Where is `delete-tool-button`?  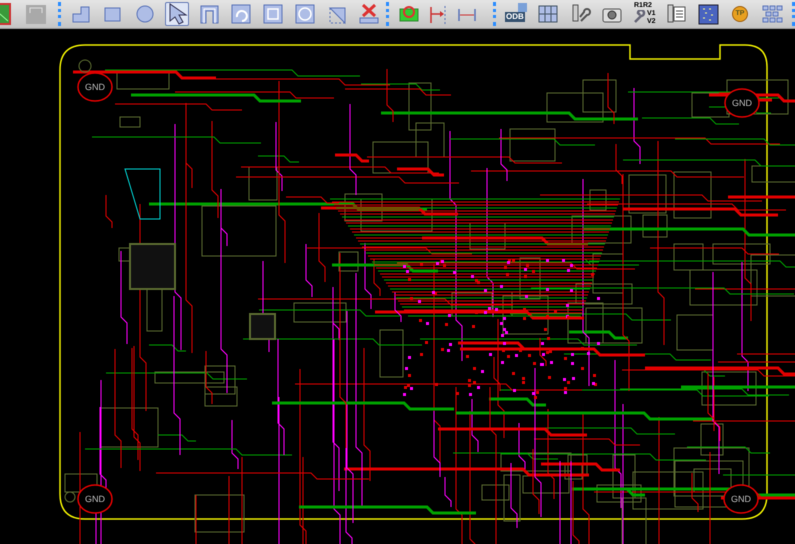
delete-tool-button is located at coordinates (368, 14).